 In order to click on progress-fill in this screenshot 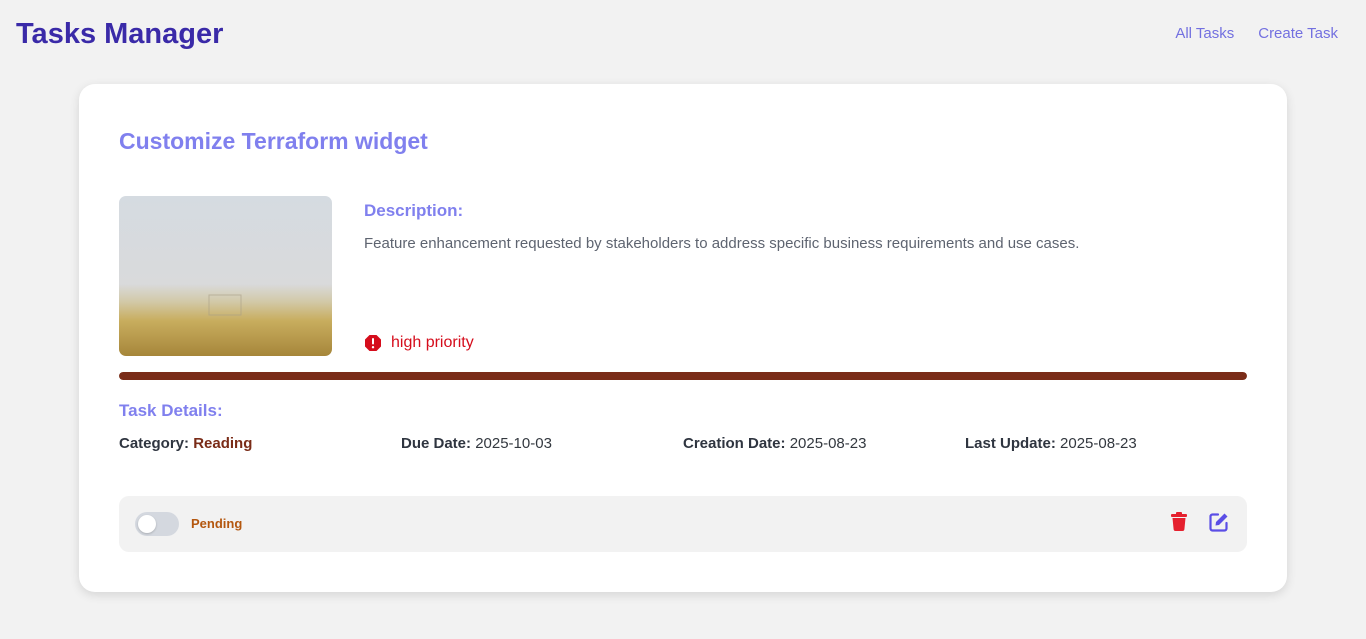, I will do `click(683, 376)`.